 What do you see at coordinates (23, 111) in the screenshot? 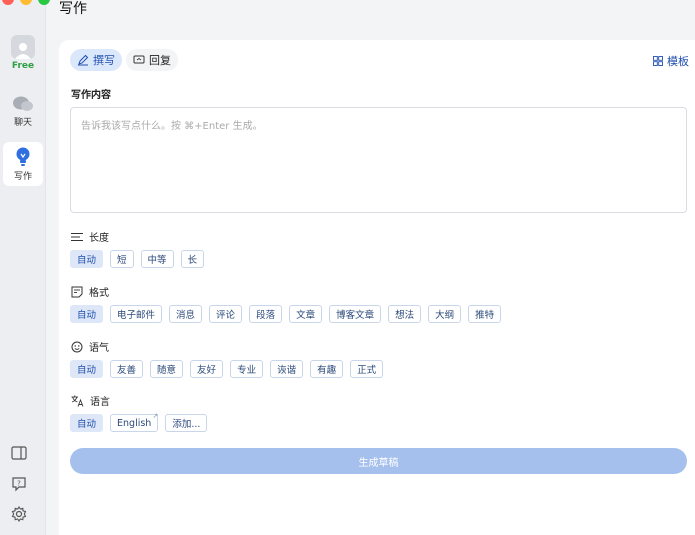
I see `rail-item-chat: 聊天` at bounding box center [23, 111].